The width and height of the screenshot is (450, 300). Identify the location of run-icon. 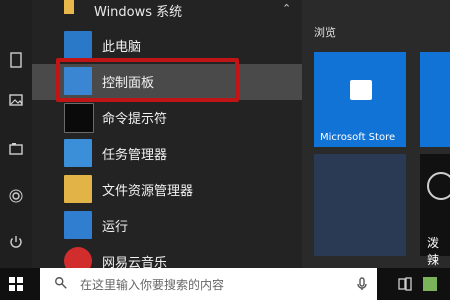
(78, 225).